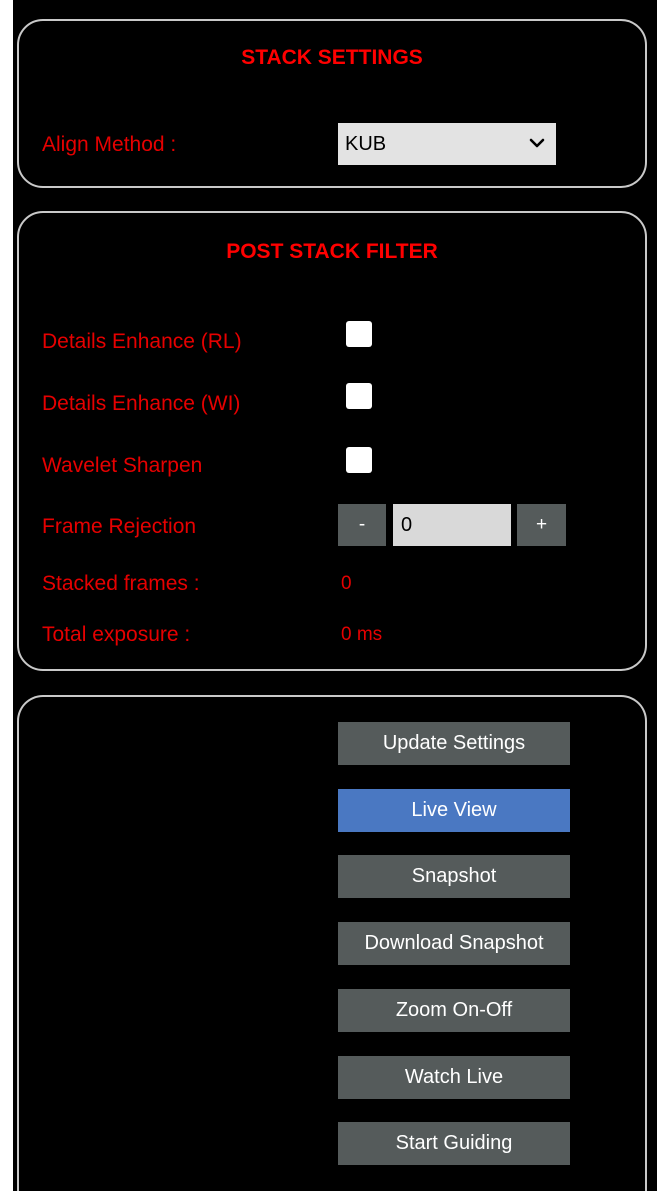 This screenshot has height=1191, width=657. What do you see at coordinates (447, 144) in the screenshot?
I see `align-method-select: KUB` at bounding box center [447, 144].